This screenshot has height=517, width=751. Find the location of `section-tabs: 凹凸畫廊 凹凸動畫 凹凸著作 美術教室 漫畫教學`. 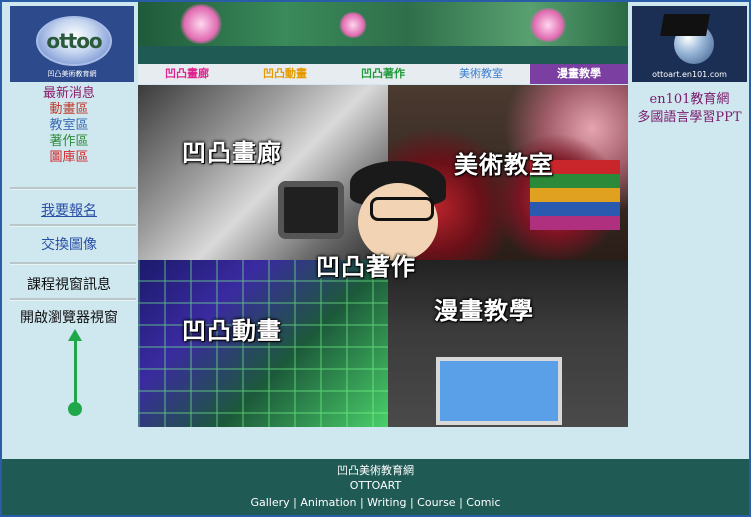

section-tabs: 凹凸畫廊 凹凸動畫 凹凸著作 美術教室 漫畫教學 is located at coordinates (383, 74).